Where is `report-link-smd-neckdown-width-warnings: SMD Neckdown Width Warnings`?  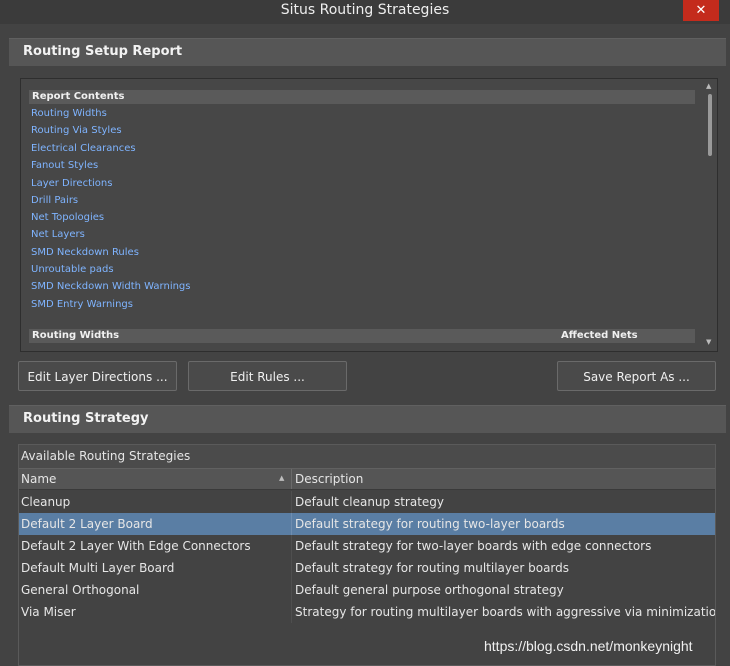 report-link-smd-neckdown-width-warnings: SMD Neckdown Width Warnings is located at coordinates (111, 287).